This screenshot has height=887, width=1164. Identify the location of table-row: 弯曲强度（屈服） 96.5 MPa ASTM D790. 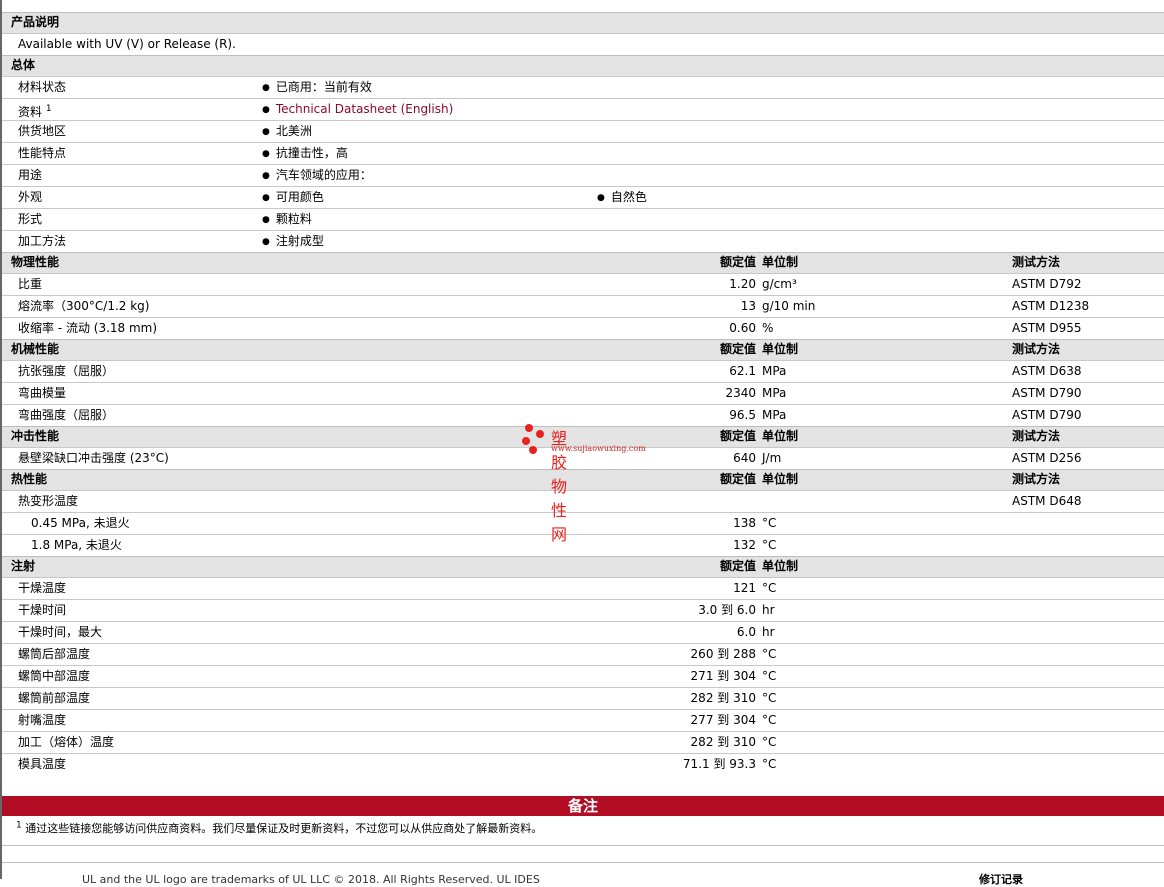
(583, 415).